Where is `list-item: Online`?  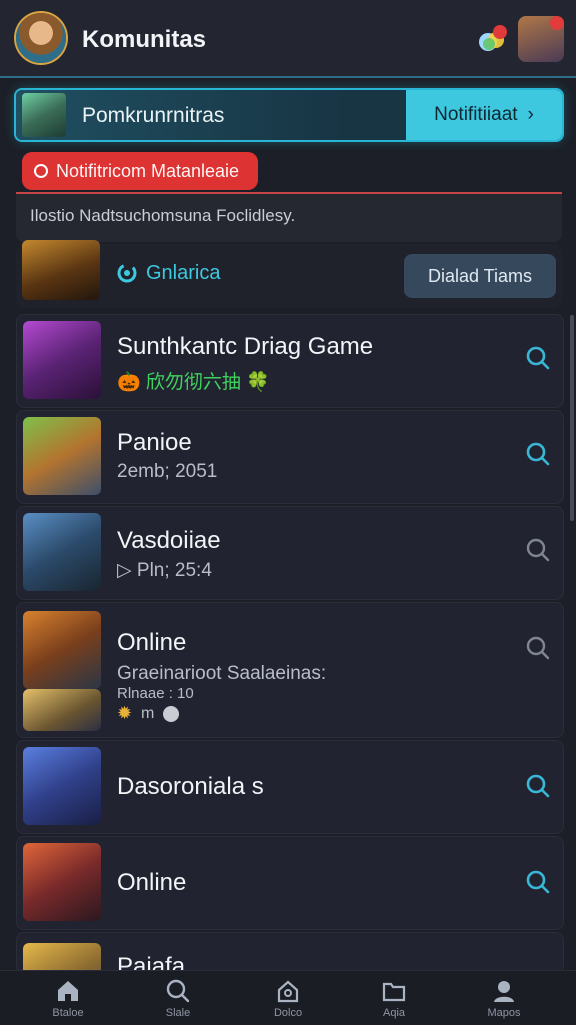 list-item: Online is located at coordinates (290, 883).